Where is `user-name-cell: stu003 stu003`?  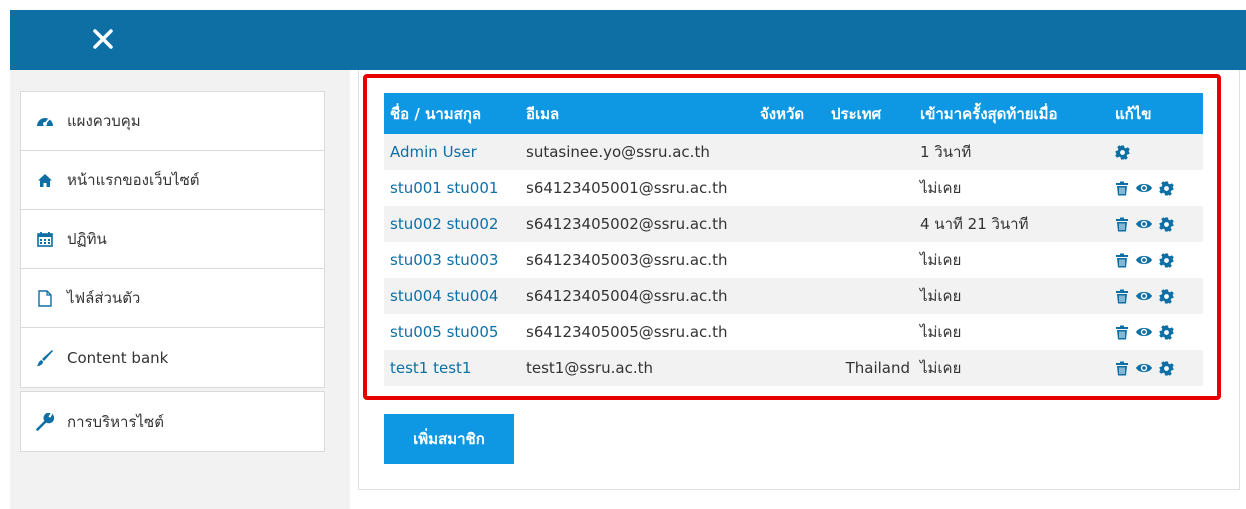 user-name-cell: stu003 stu003 is located at coordinates (452, 260).